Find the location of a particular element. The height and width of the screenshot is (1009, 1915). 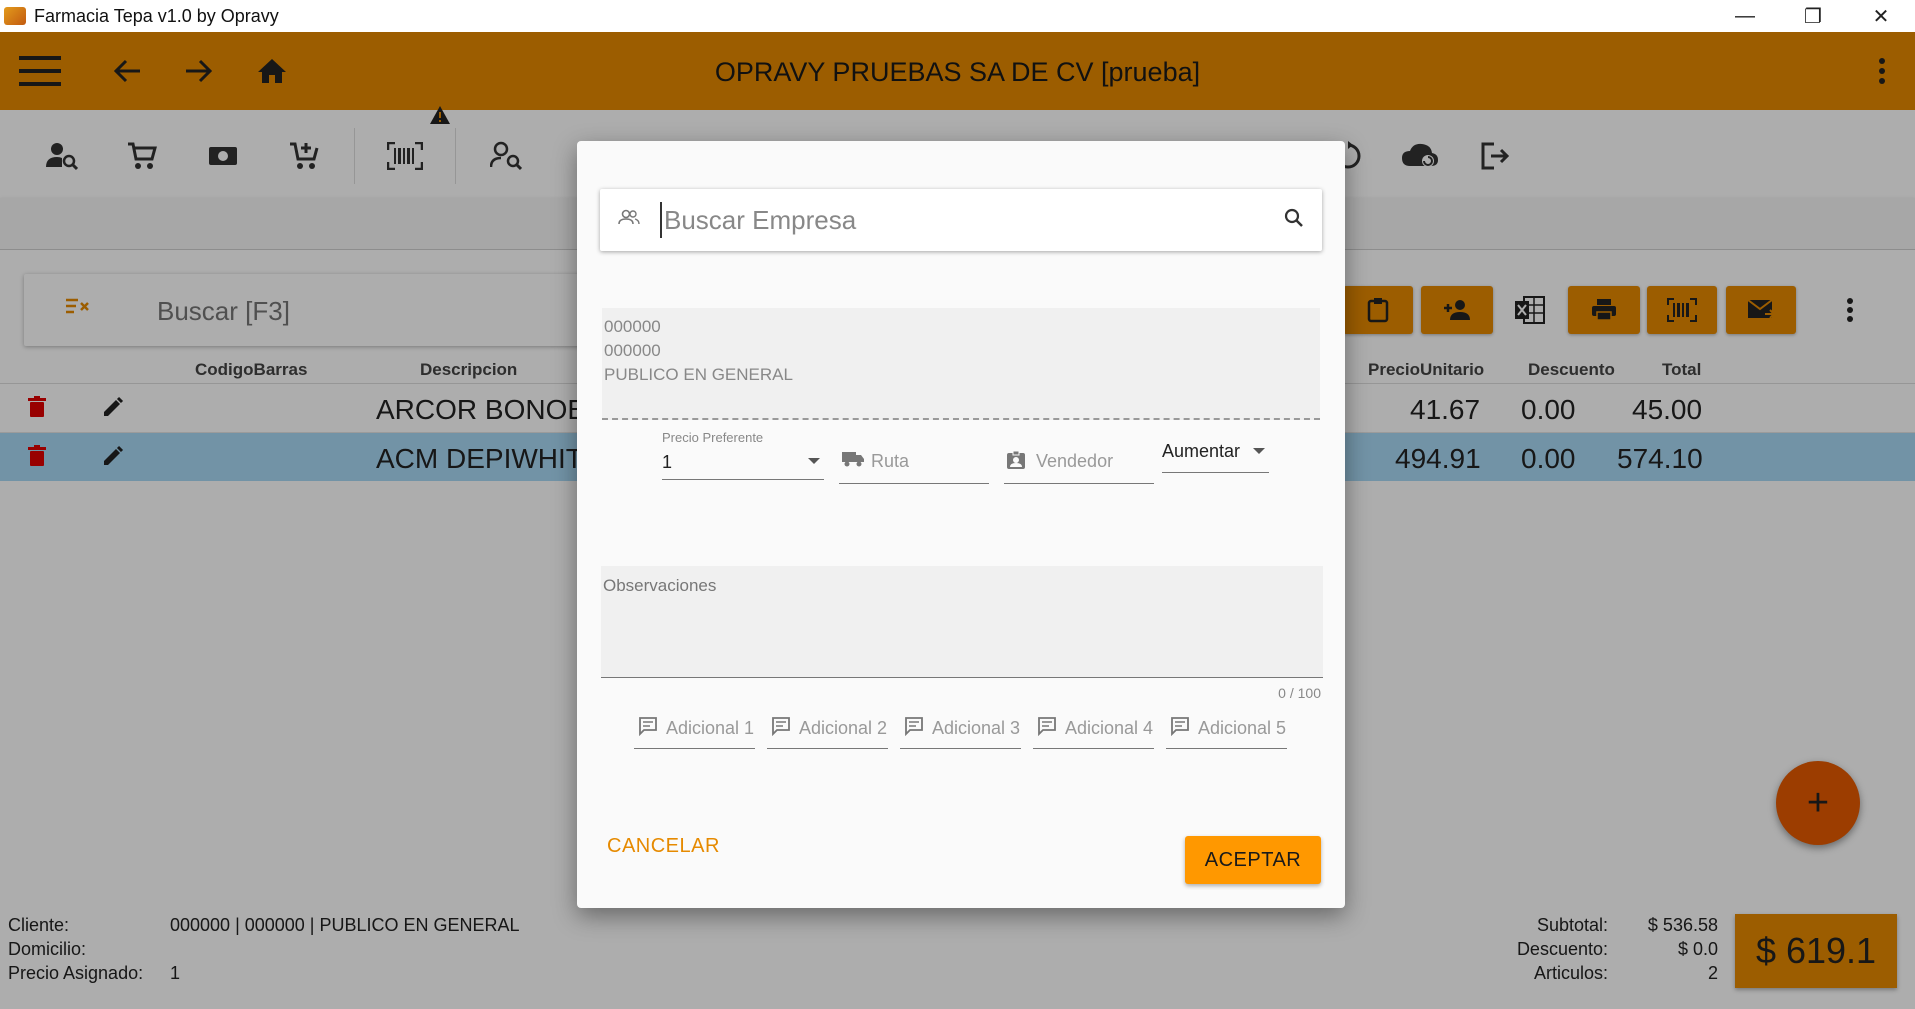

adicional-4-placeholder: Adicional 4 is located at coordinates (1109, 728).